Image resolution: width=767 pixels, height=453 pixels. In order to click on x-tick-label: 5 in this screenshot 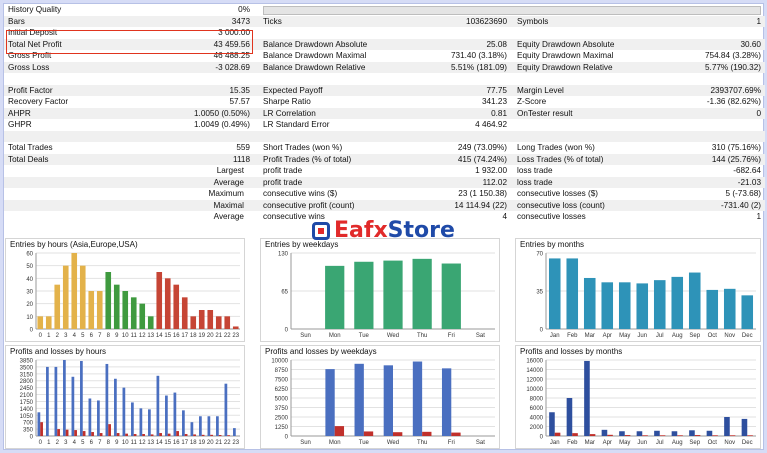, I will do `click(83, 443)`.